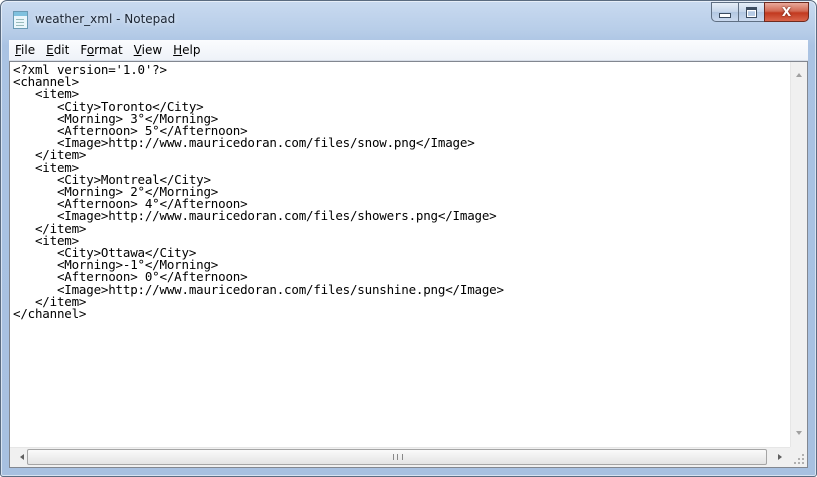  What do you see at coordinates (191, 50) in the screenshot?
I see `menu-help-label: elp` at bounding box center [191, 50].